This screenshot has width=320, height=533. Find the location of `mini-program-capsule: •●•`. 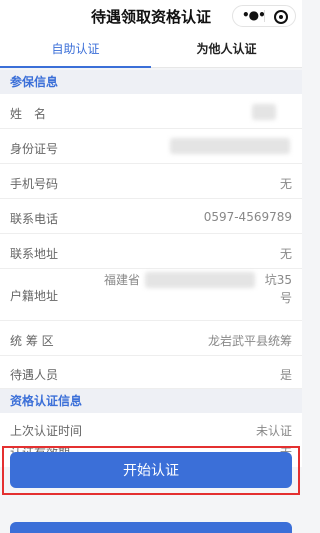

mini-program-capsule: •●• is located at coordinates (264, 16).